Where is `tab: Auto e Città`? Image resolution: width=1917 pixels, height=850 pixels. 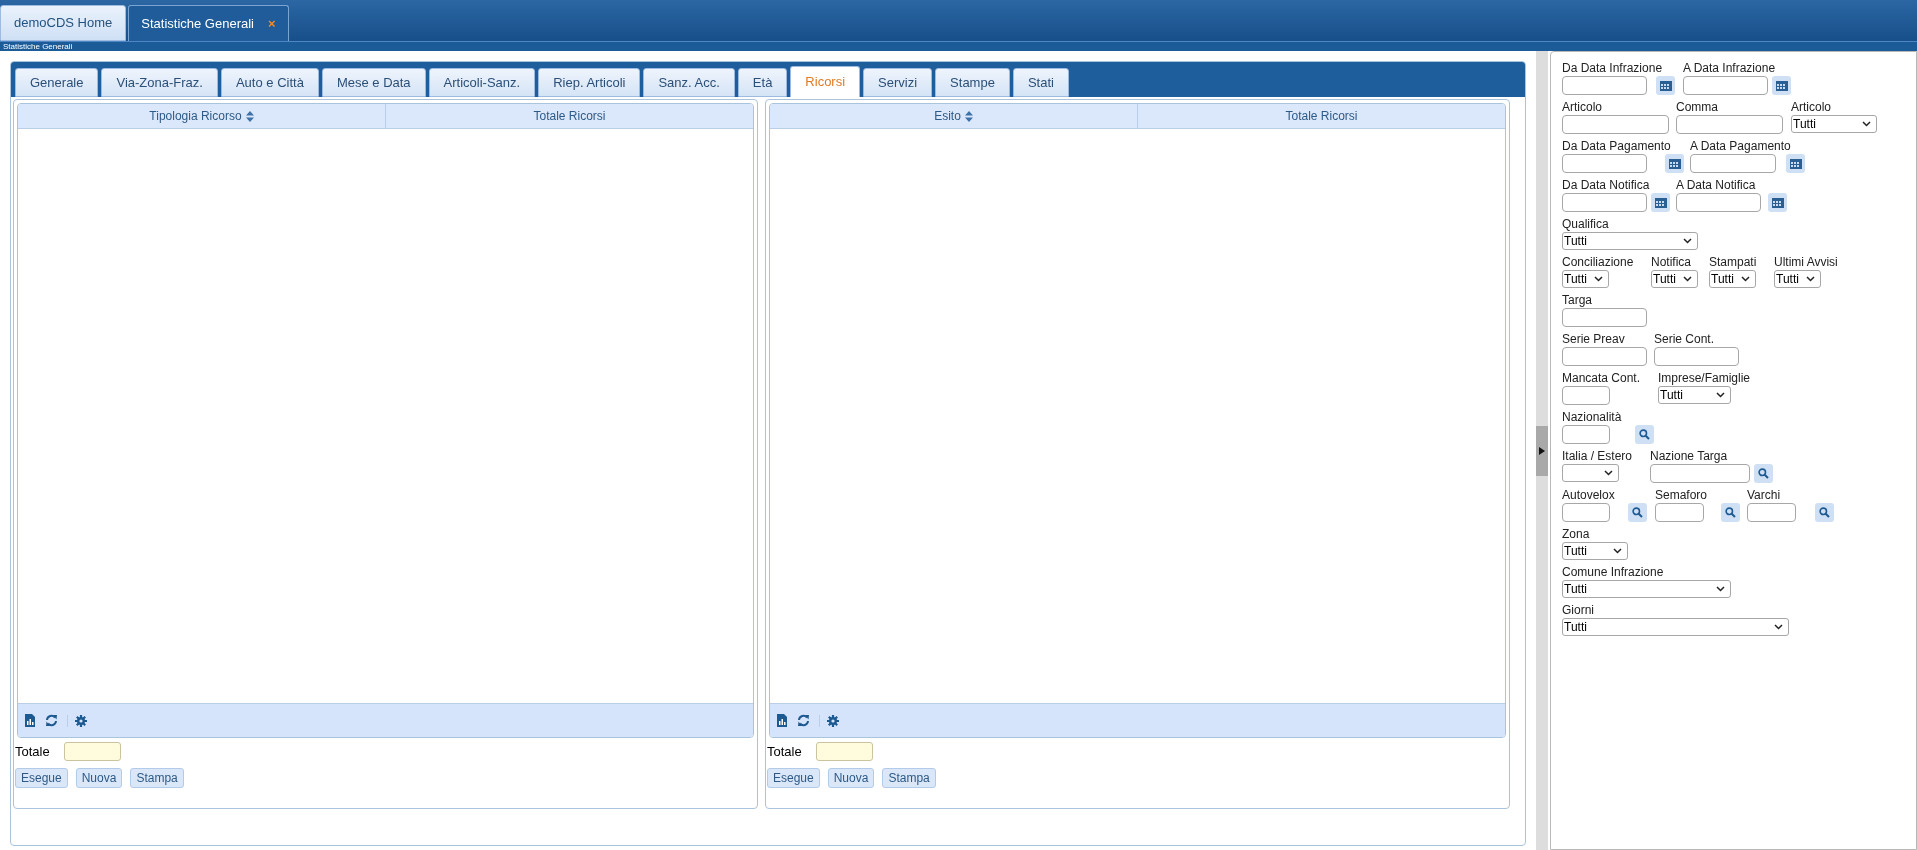 tab: Auto e Città is located at coordinates (269, 82).